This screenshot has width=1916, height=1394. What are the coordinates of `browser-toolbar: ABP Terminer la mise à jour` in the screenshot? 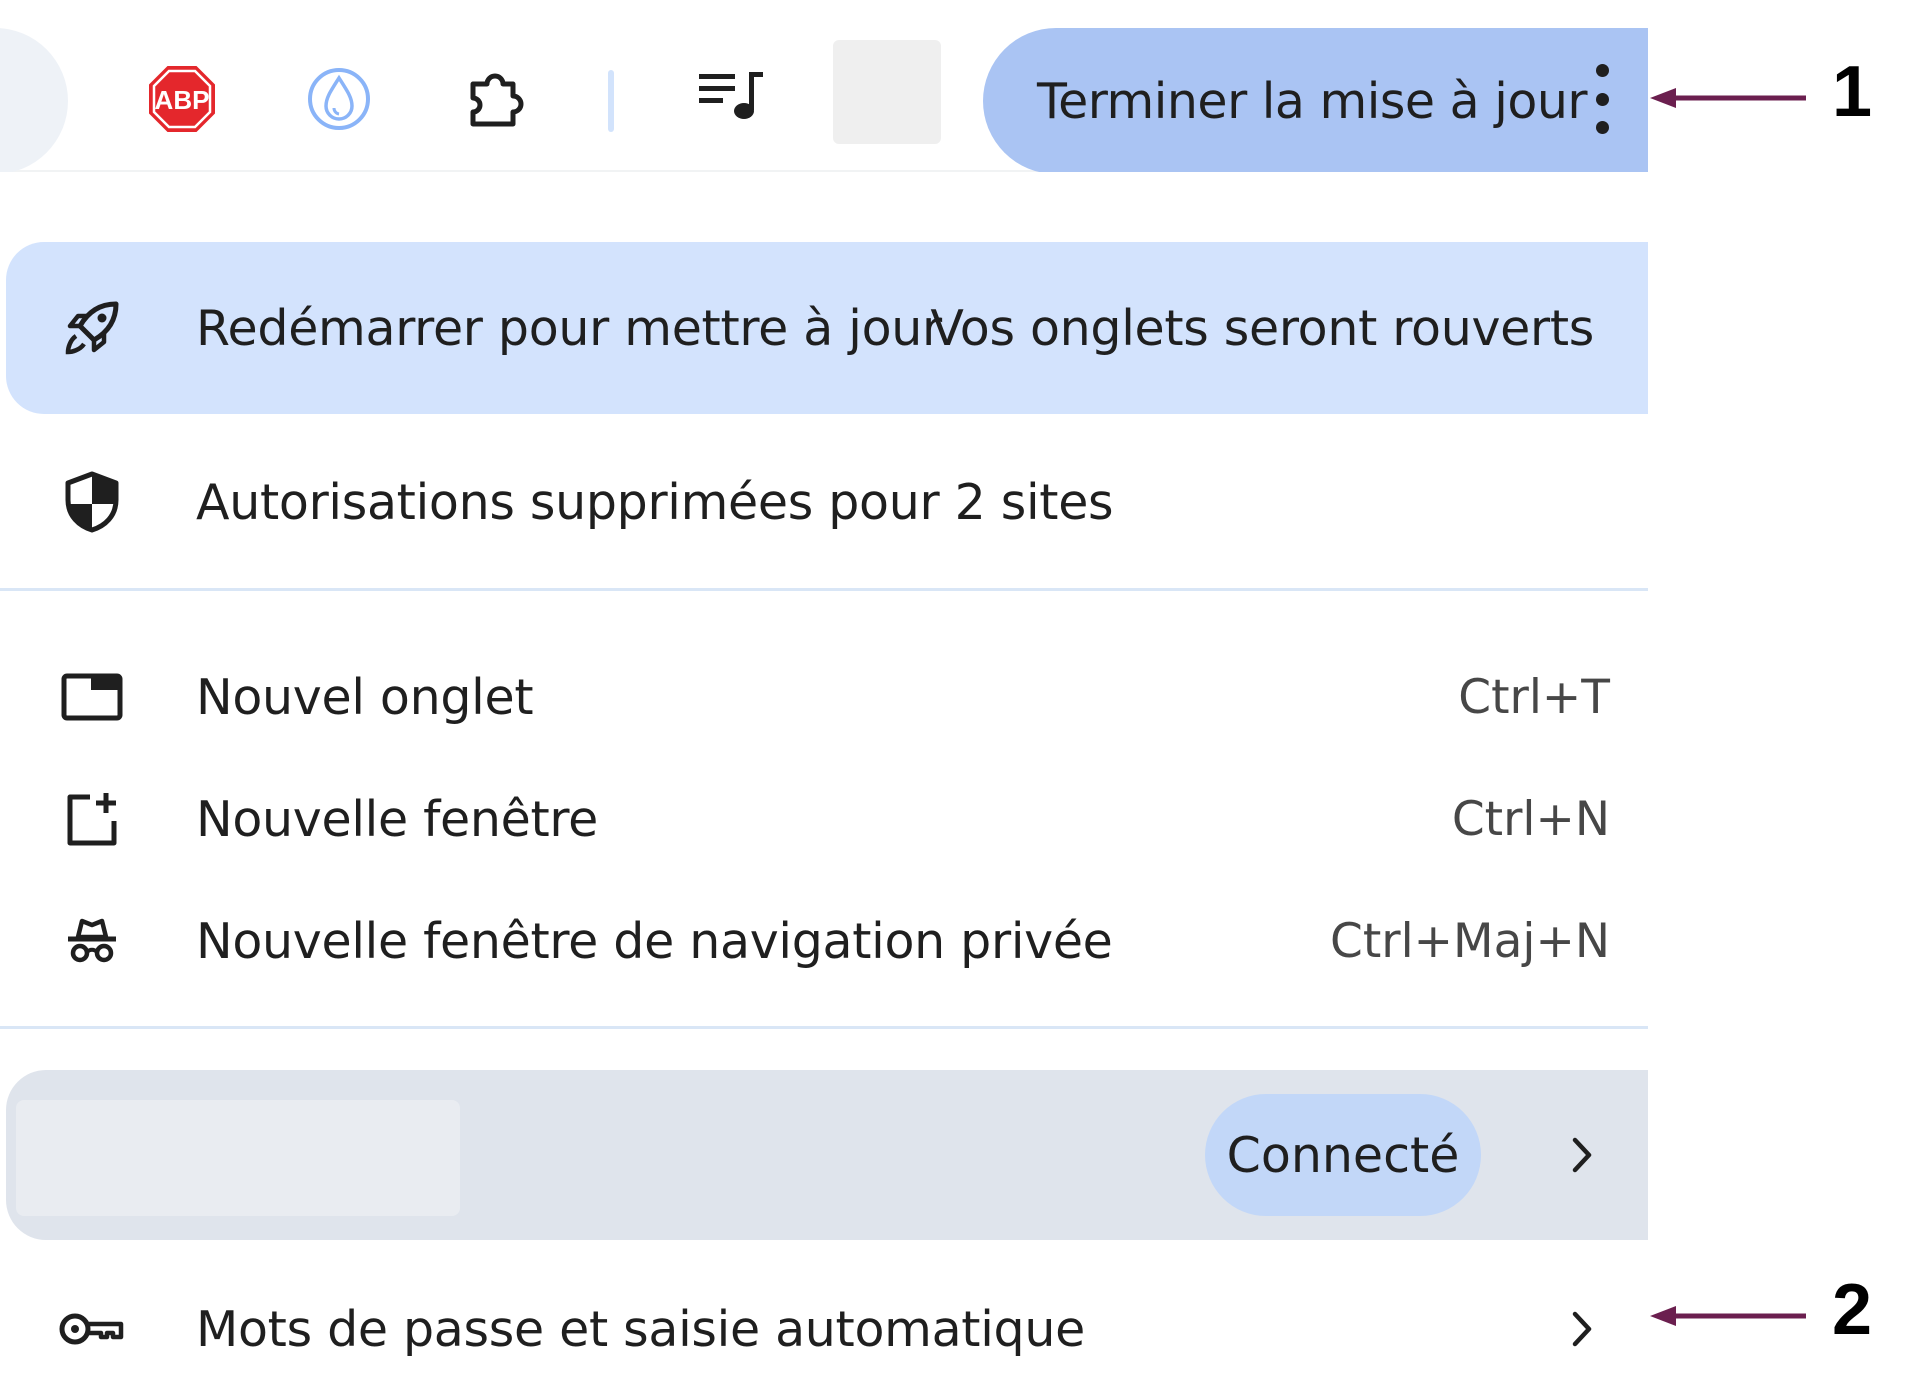 It's located at (824, 87).